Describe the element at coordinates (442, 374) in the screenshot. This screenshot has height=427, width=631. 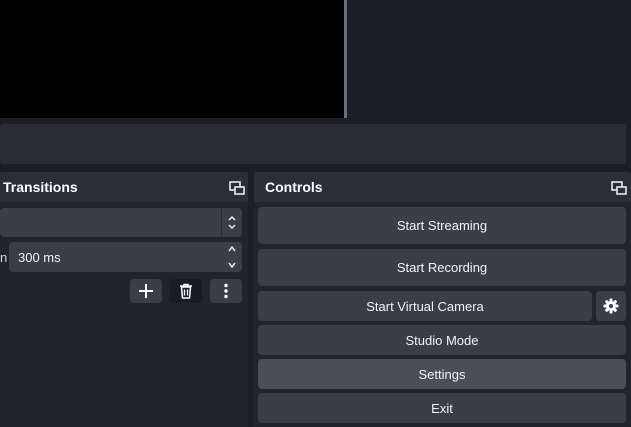
I see `settings-button: Settings` at that location.